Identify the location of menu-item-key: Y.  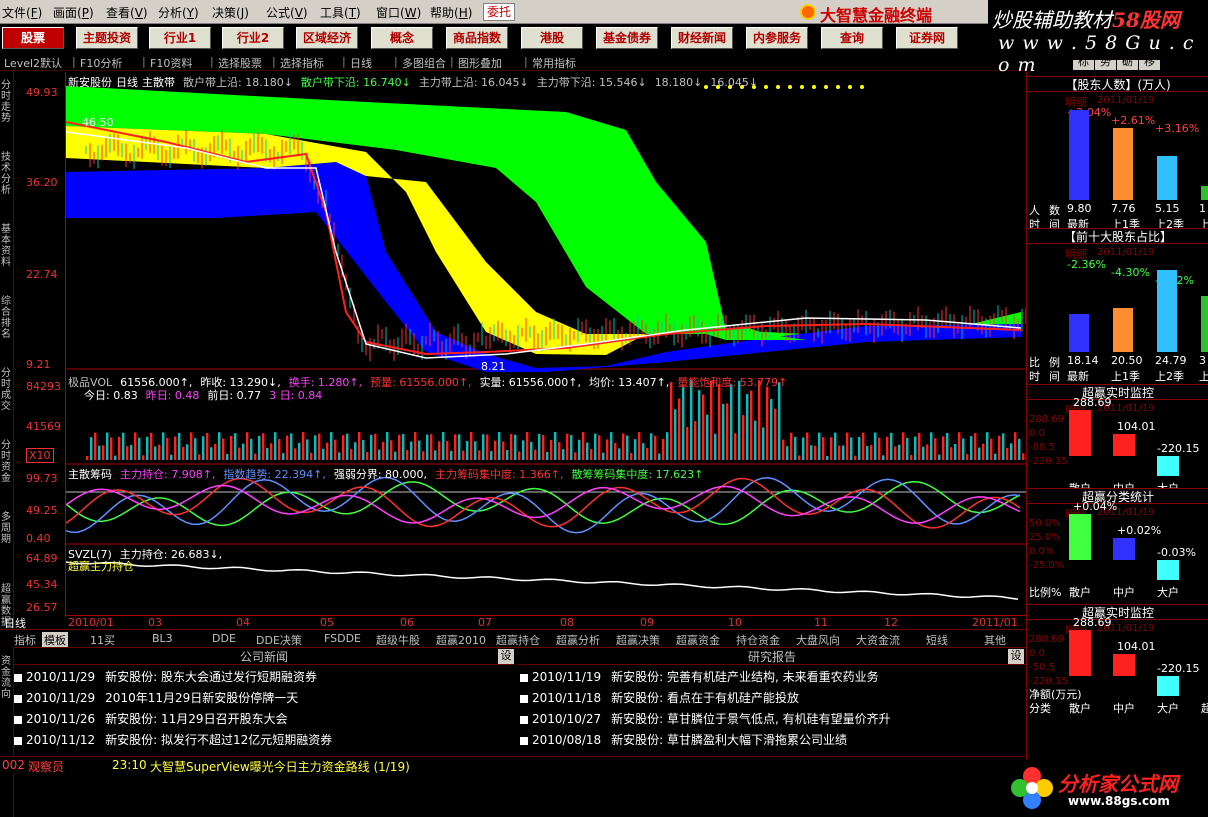
(190, 13).